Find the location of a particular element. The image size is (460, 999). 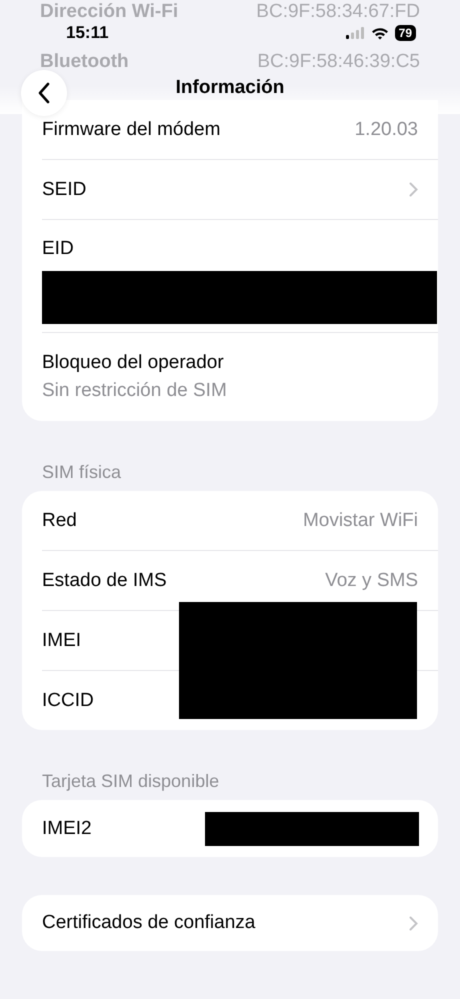

section-header: Tarjeta SIM disponible is located at coordinates (130, 781).